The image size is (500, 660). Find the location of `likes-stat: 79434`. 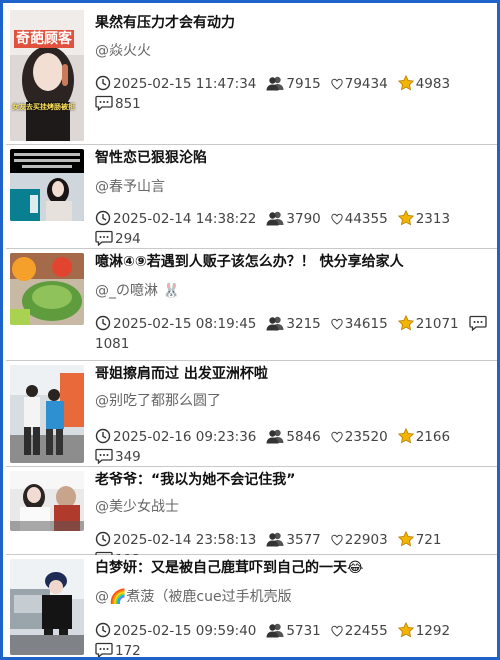

likes-stat: 79434 is located at coordinates (359, 84).